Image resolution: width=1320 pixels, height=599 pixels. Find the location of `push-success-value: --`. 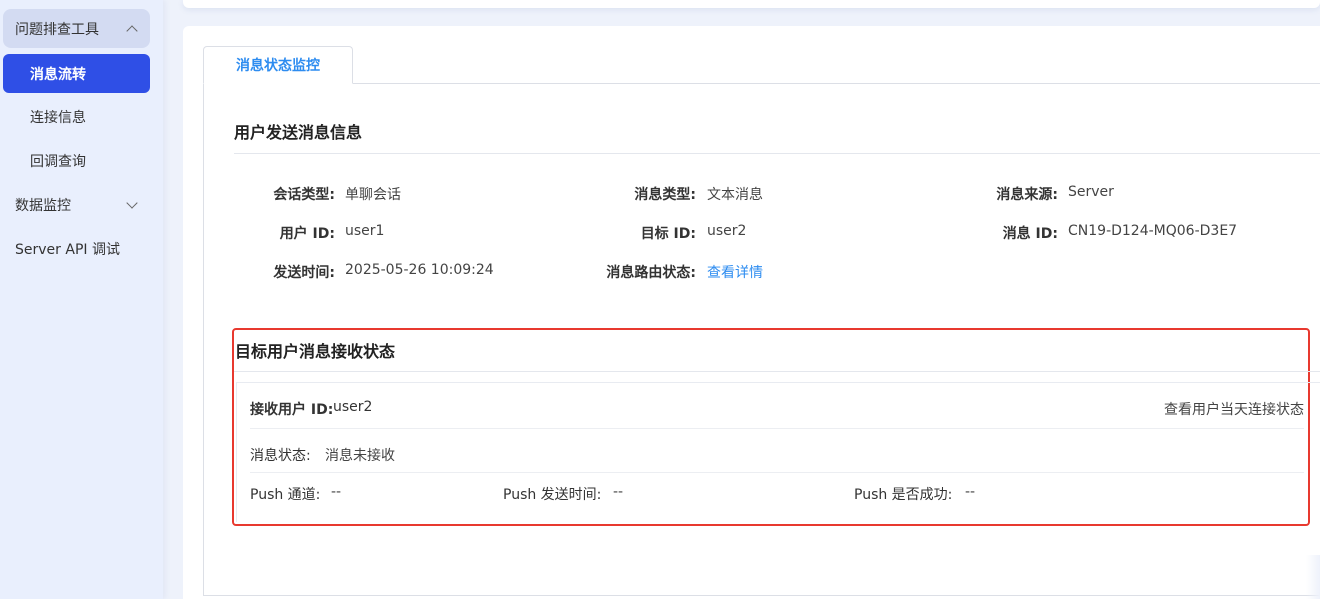

push-success-value: -- is located at coordinates (970, 492).